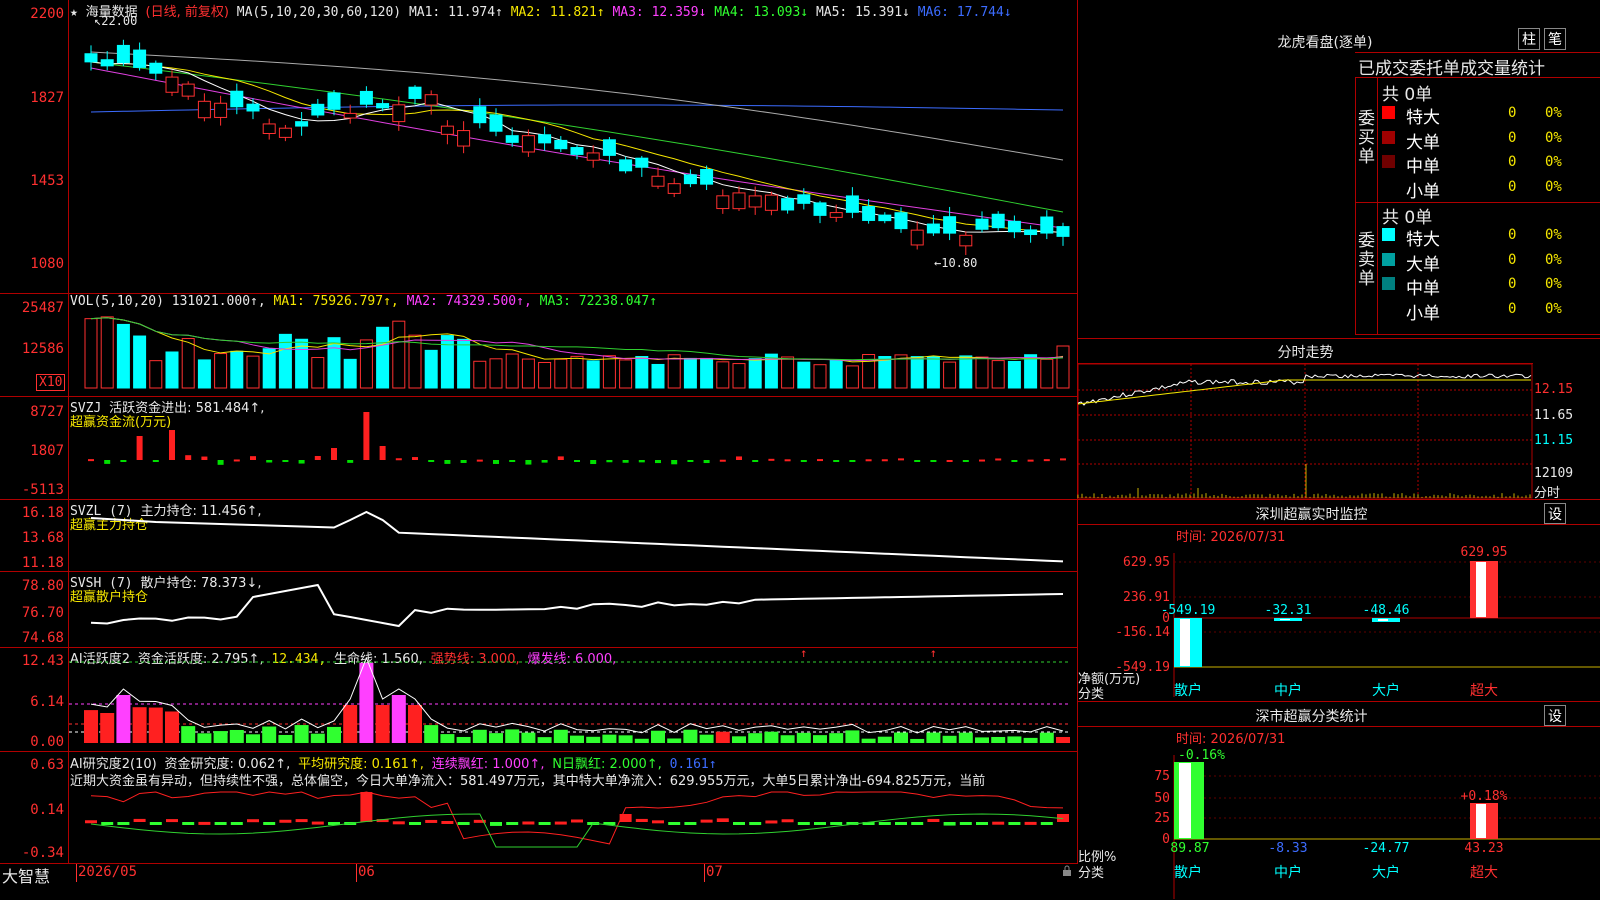 The image size is (1600, 900). I want to click on monitor-category: 散户, so click(1188, 690).